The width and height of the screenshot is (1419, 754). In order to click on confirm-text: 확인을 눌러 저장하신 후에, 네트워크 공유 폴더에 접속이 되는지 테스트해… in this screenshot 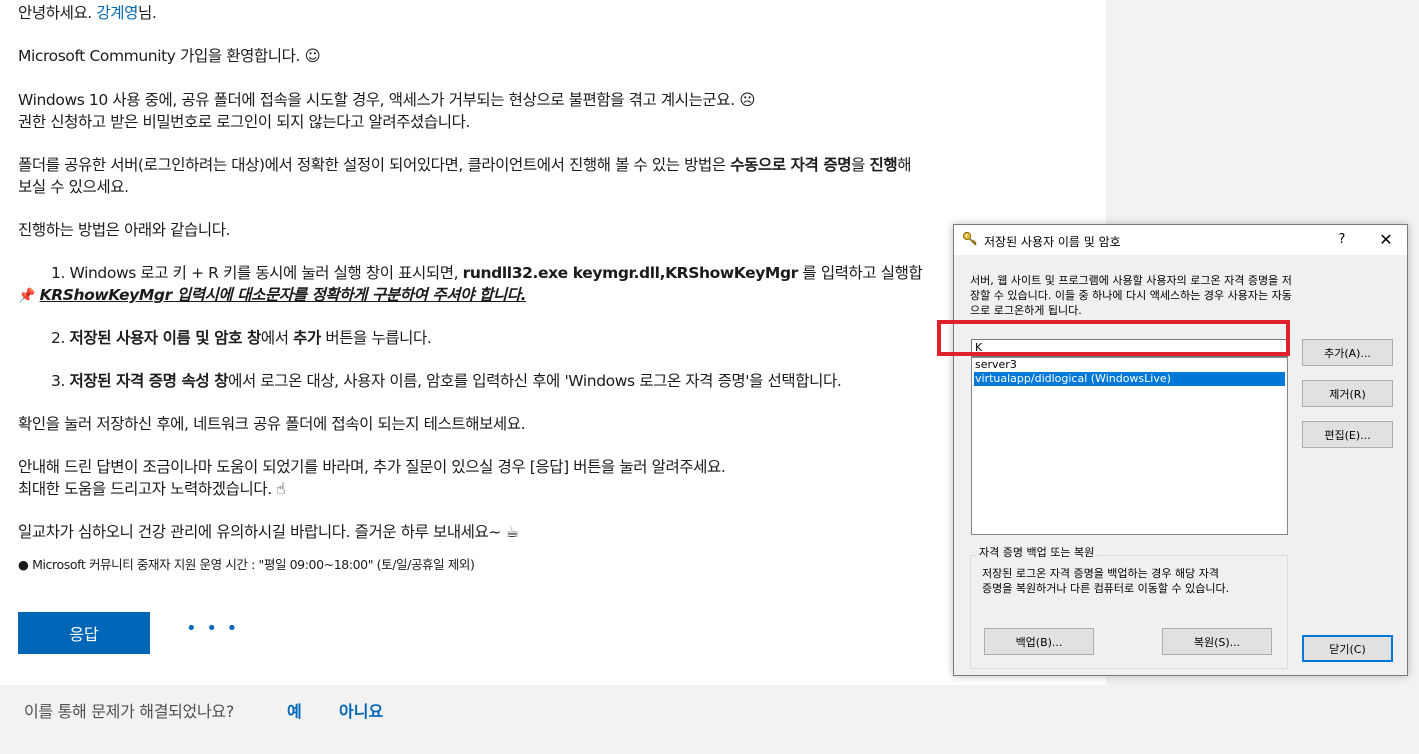, I will do `click(272, 424)`.